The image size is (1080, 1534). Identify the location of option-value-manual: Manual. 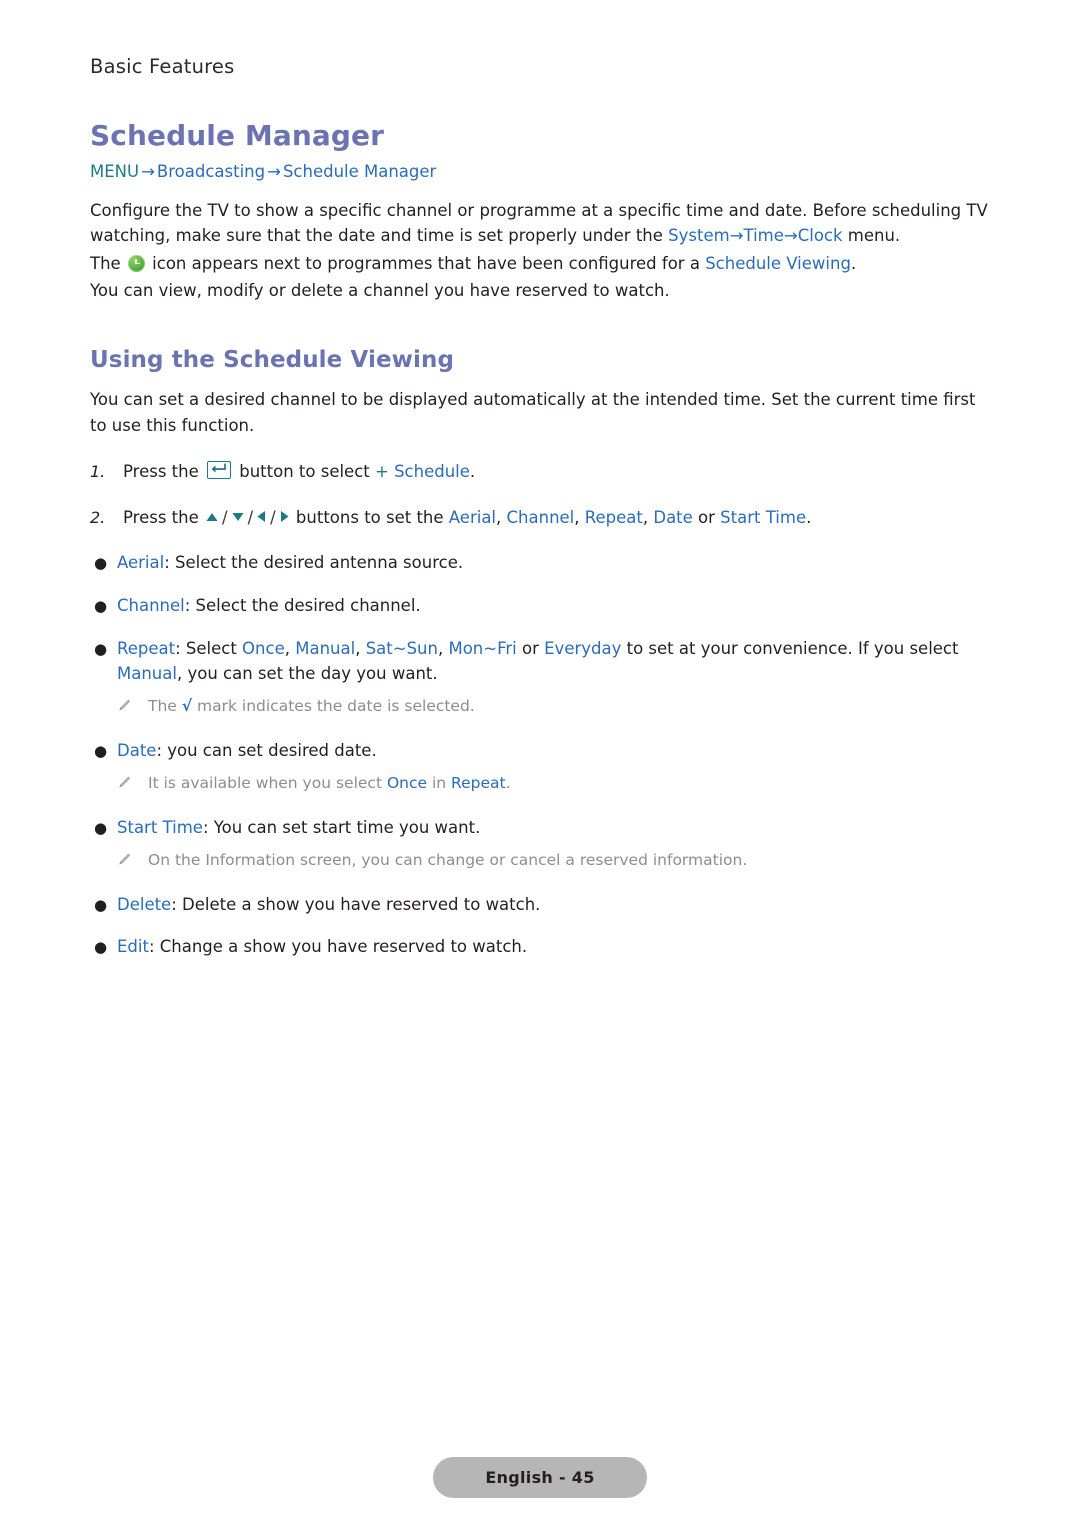
(325, 648).